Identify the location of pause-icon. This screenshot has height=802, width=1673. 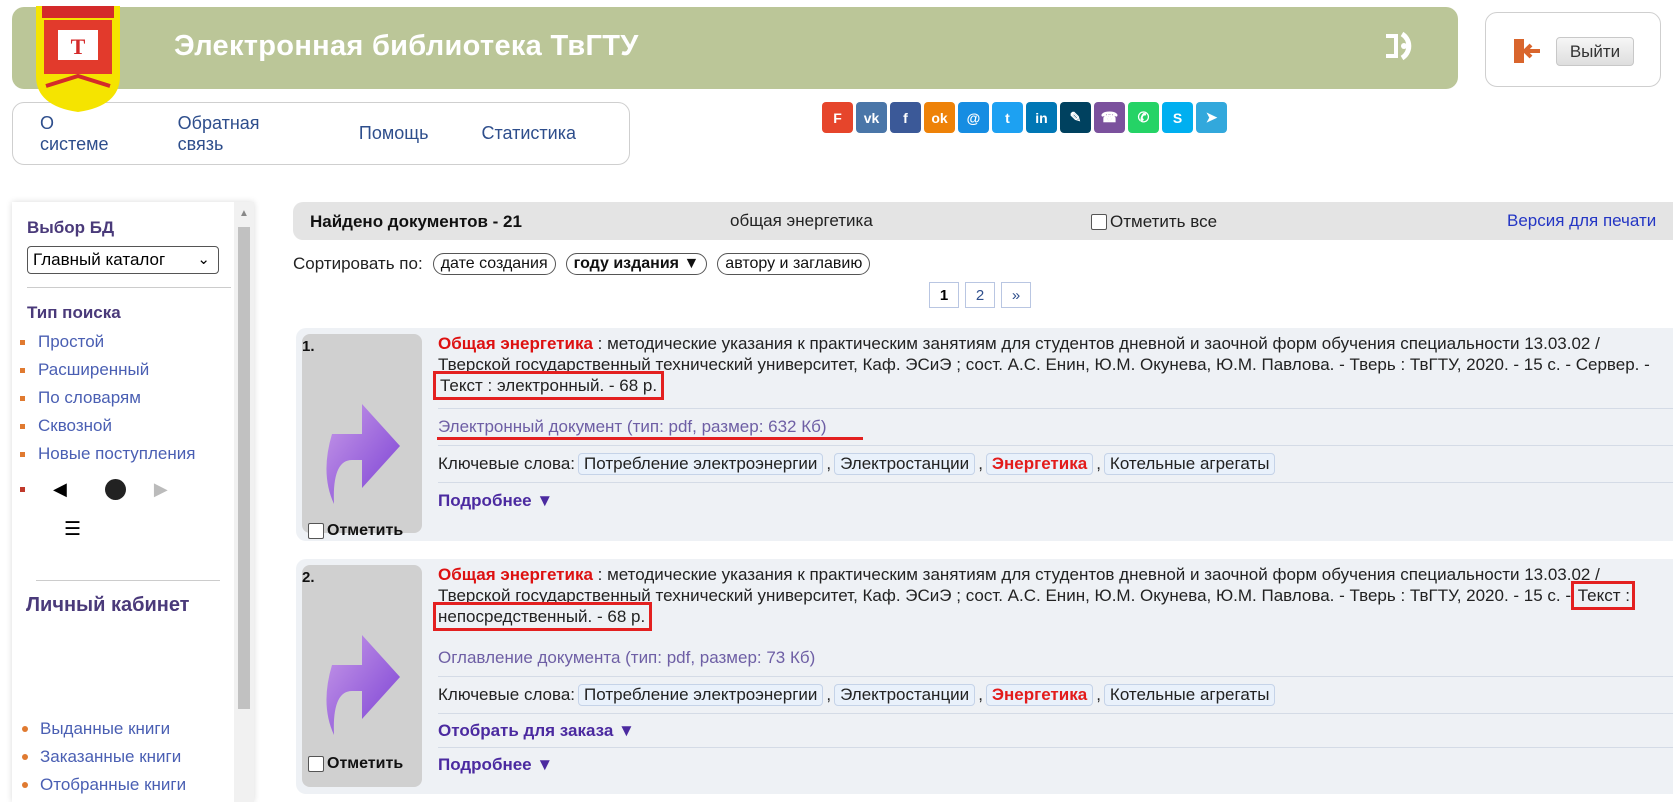
(115, 489).